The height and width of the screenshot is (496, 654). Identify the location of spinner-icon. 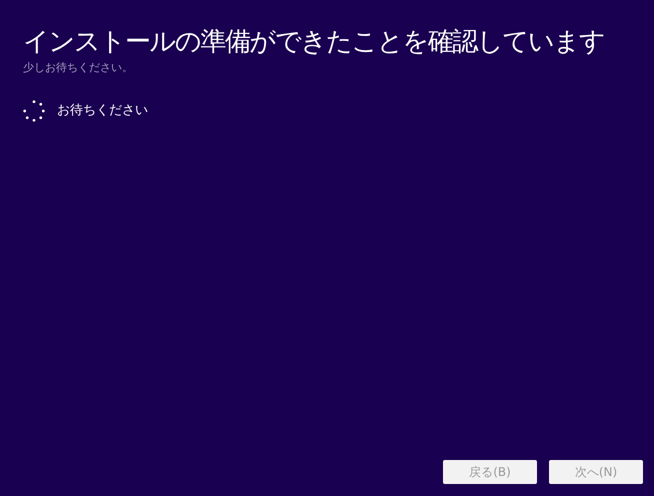
(34, 111).